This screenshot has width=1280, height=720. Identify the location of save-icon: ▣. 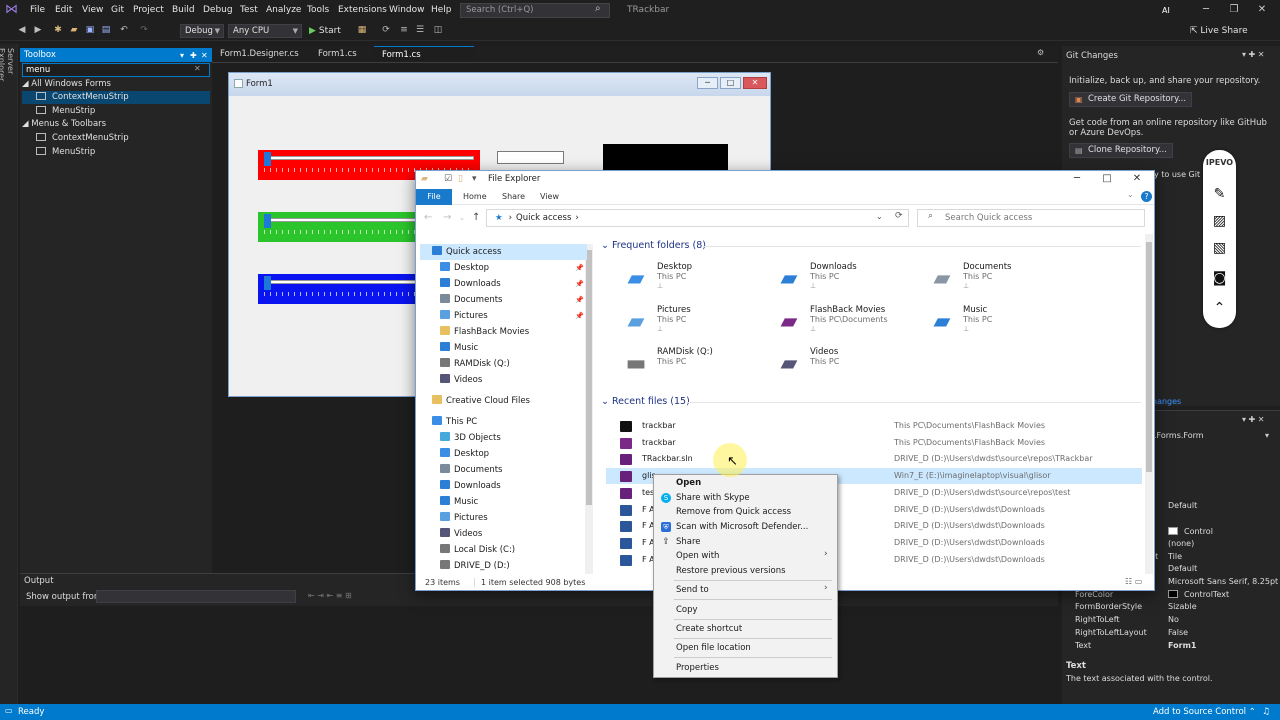
(90, 30).